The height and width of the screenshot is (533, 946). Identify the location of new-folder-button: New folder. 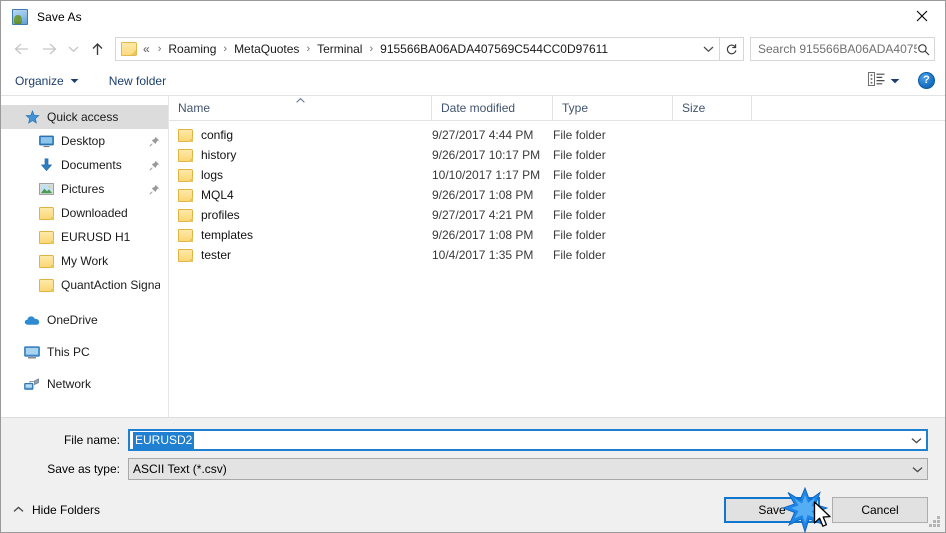
(133, 81).